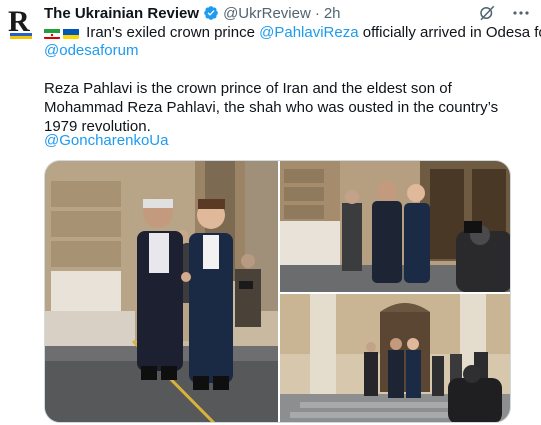  What do you see at coordinates (487, 13) in the screenshot?
I see `grok-icon` at bounding box center [487, 13].